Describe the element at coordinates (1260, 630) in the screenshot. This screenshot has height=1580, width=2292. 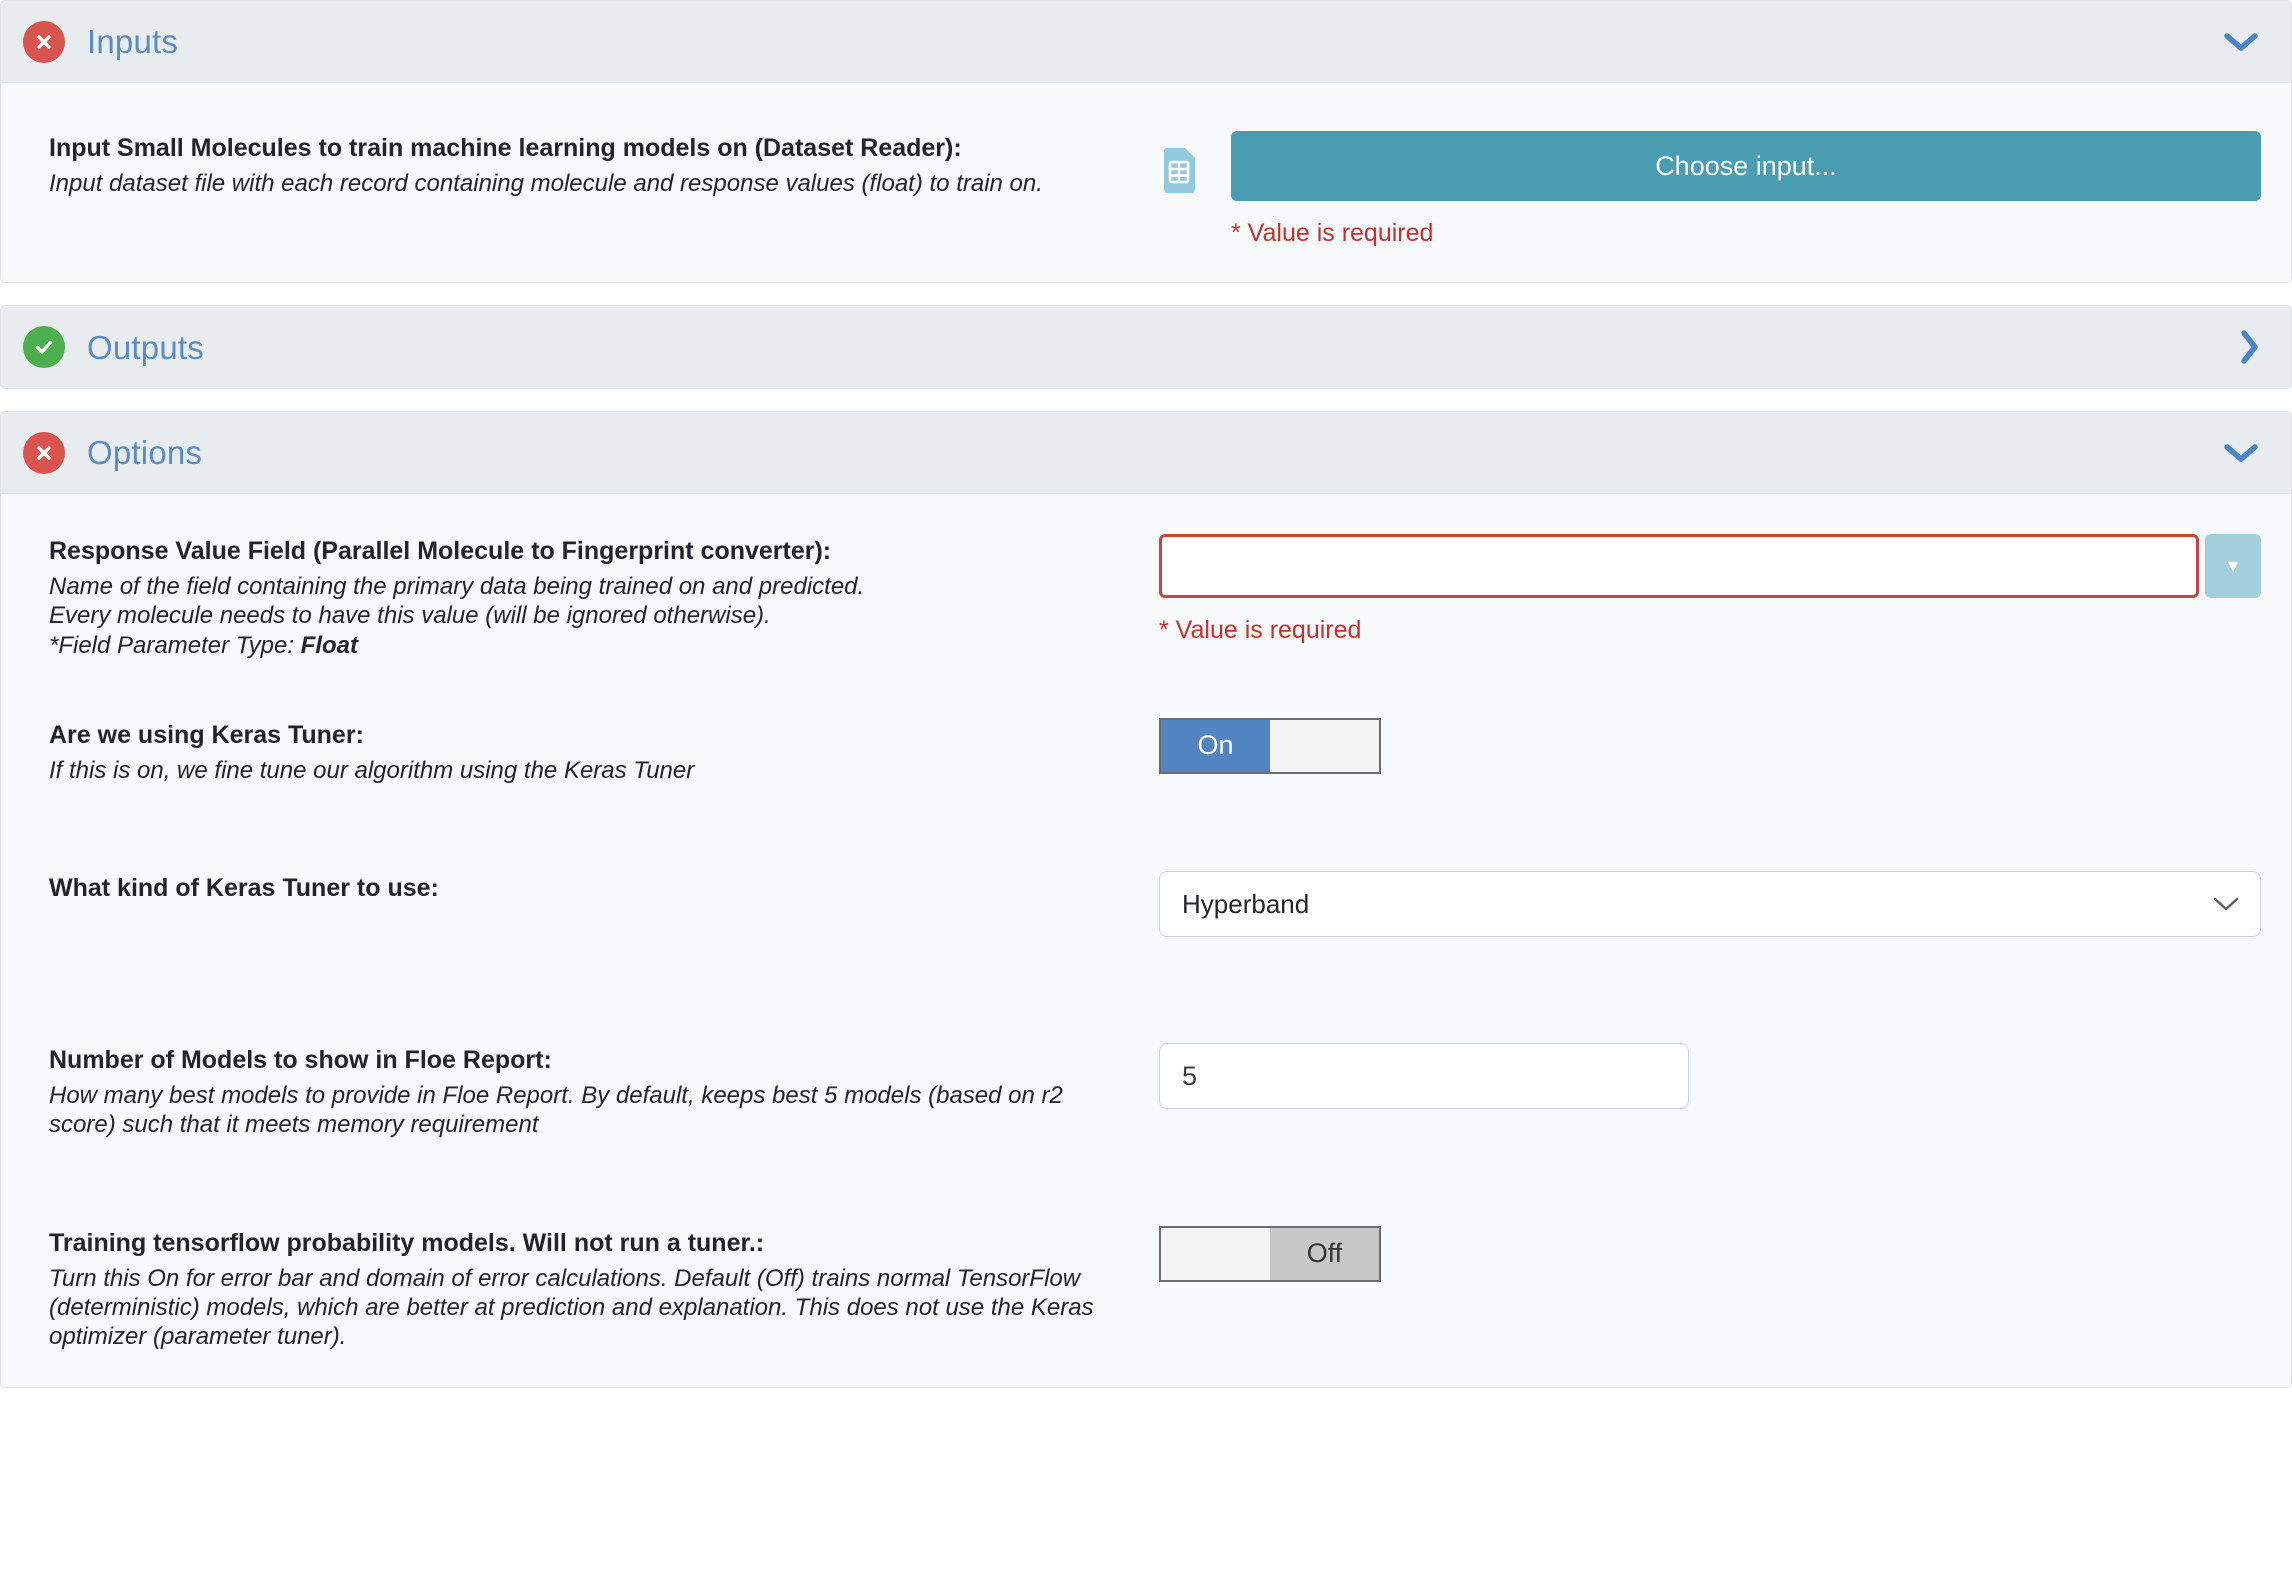
I see `response-value-field-error: * Value is required` at that location.